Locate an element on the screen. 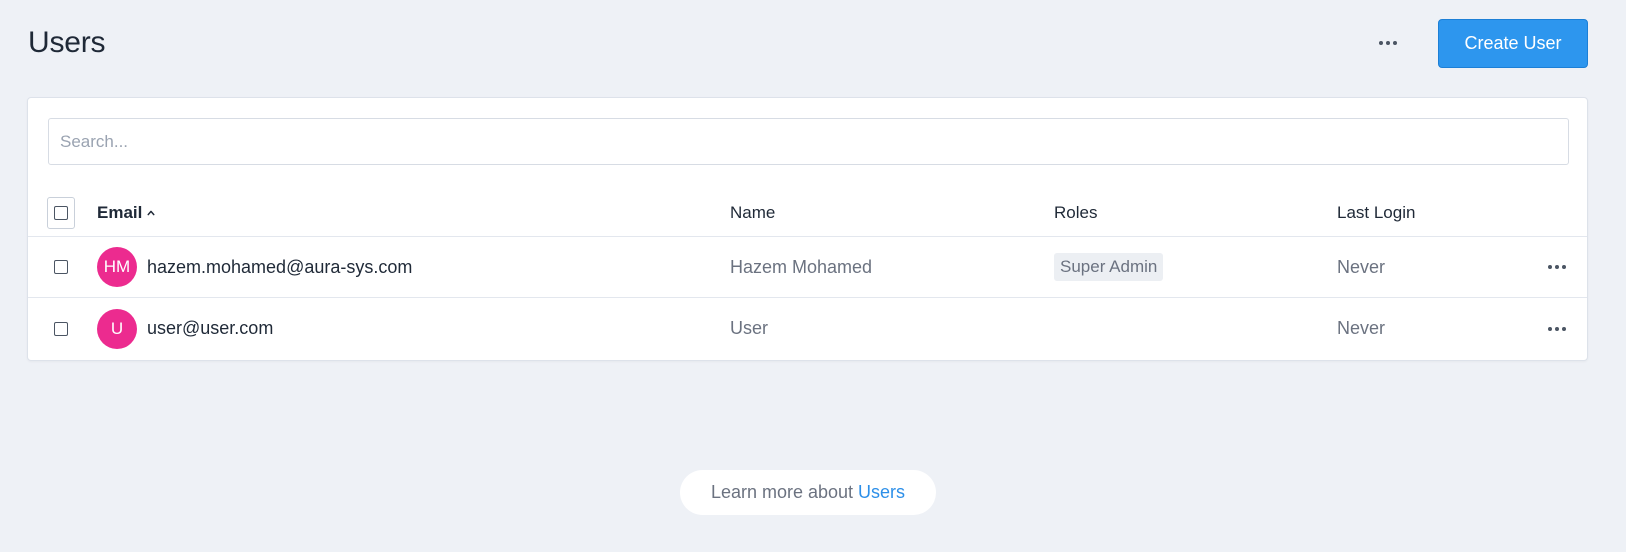 This screenshot has width=1626, height=552. column-header-roles-label: Roles is located at coordinates (1076, 212).